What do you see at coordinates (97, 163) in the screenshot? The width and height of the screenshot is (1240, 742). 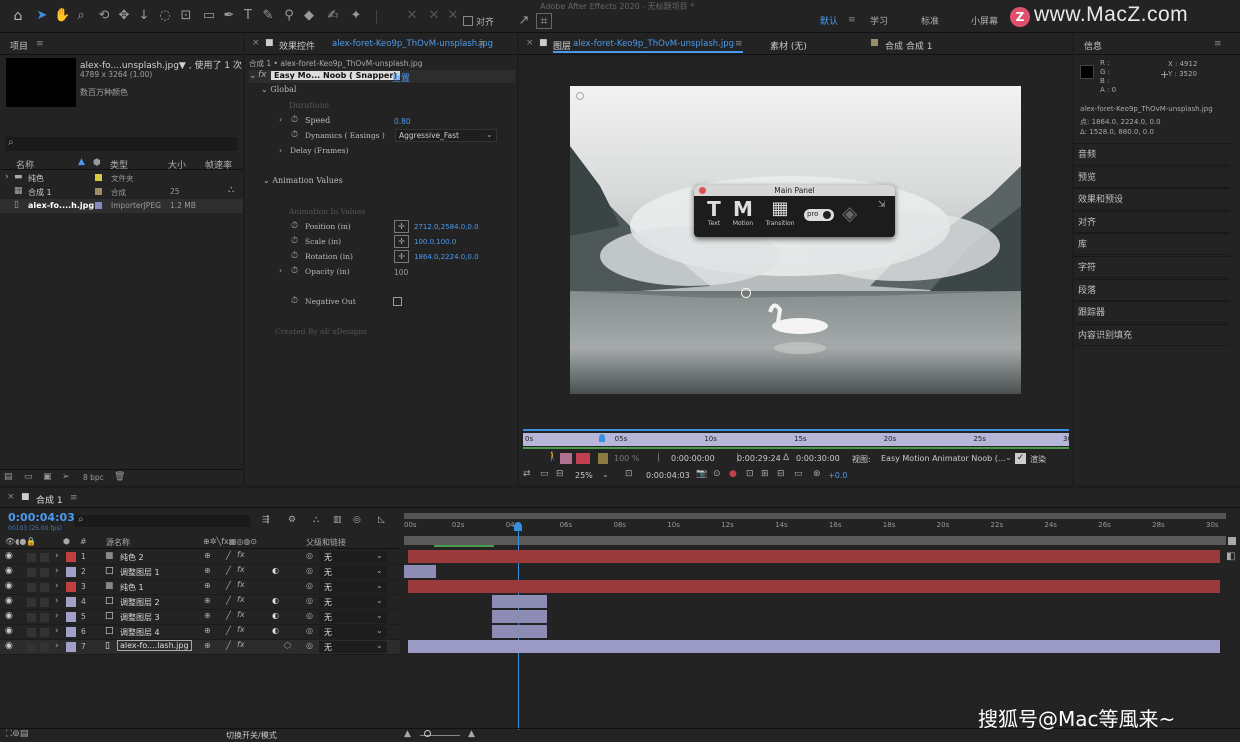 I see `label-tag-icon: ⬢` at bounding box center [97, 163].